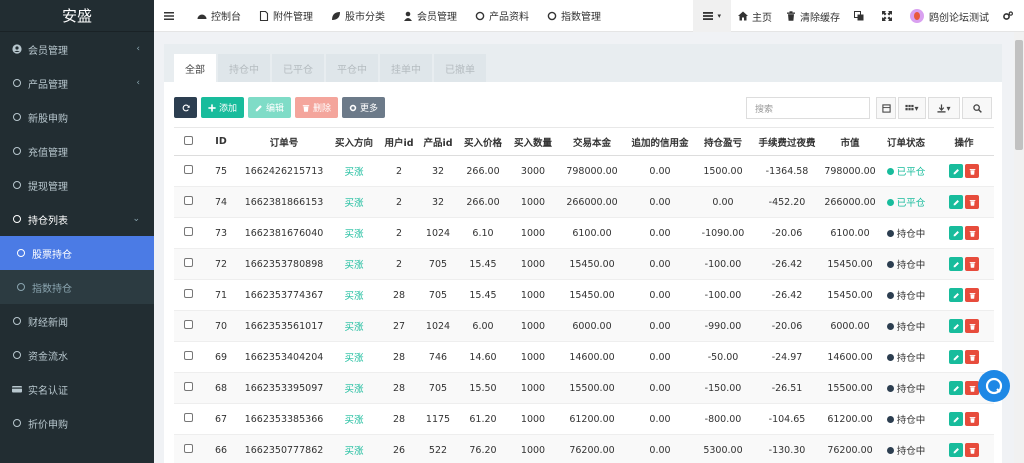 The image size is (1024, 463). Describe the element at coordinates (911, 265) in the screenshot. I see `status-text: 持仓中` at that location.